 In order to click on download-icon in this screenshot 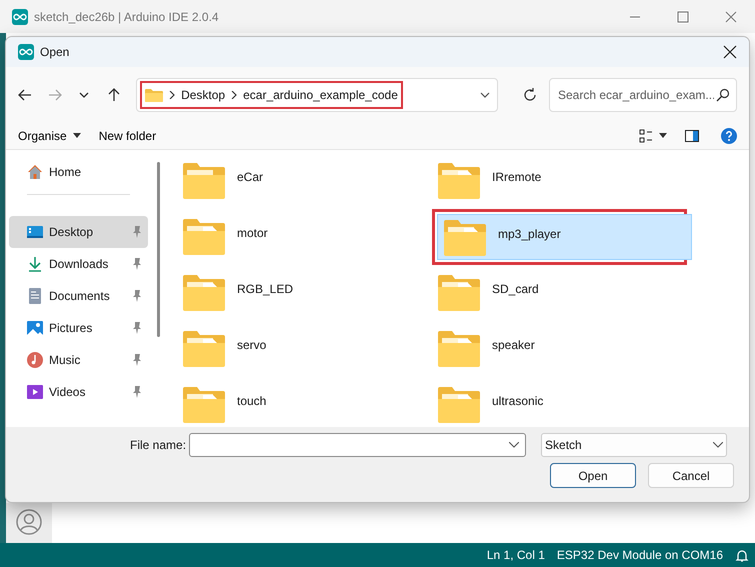, I will do `click(35, 264)`.